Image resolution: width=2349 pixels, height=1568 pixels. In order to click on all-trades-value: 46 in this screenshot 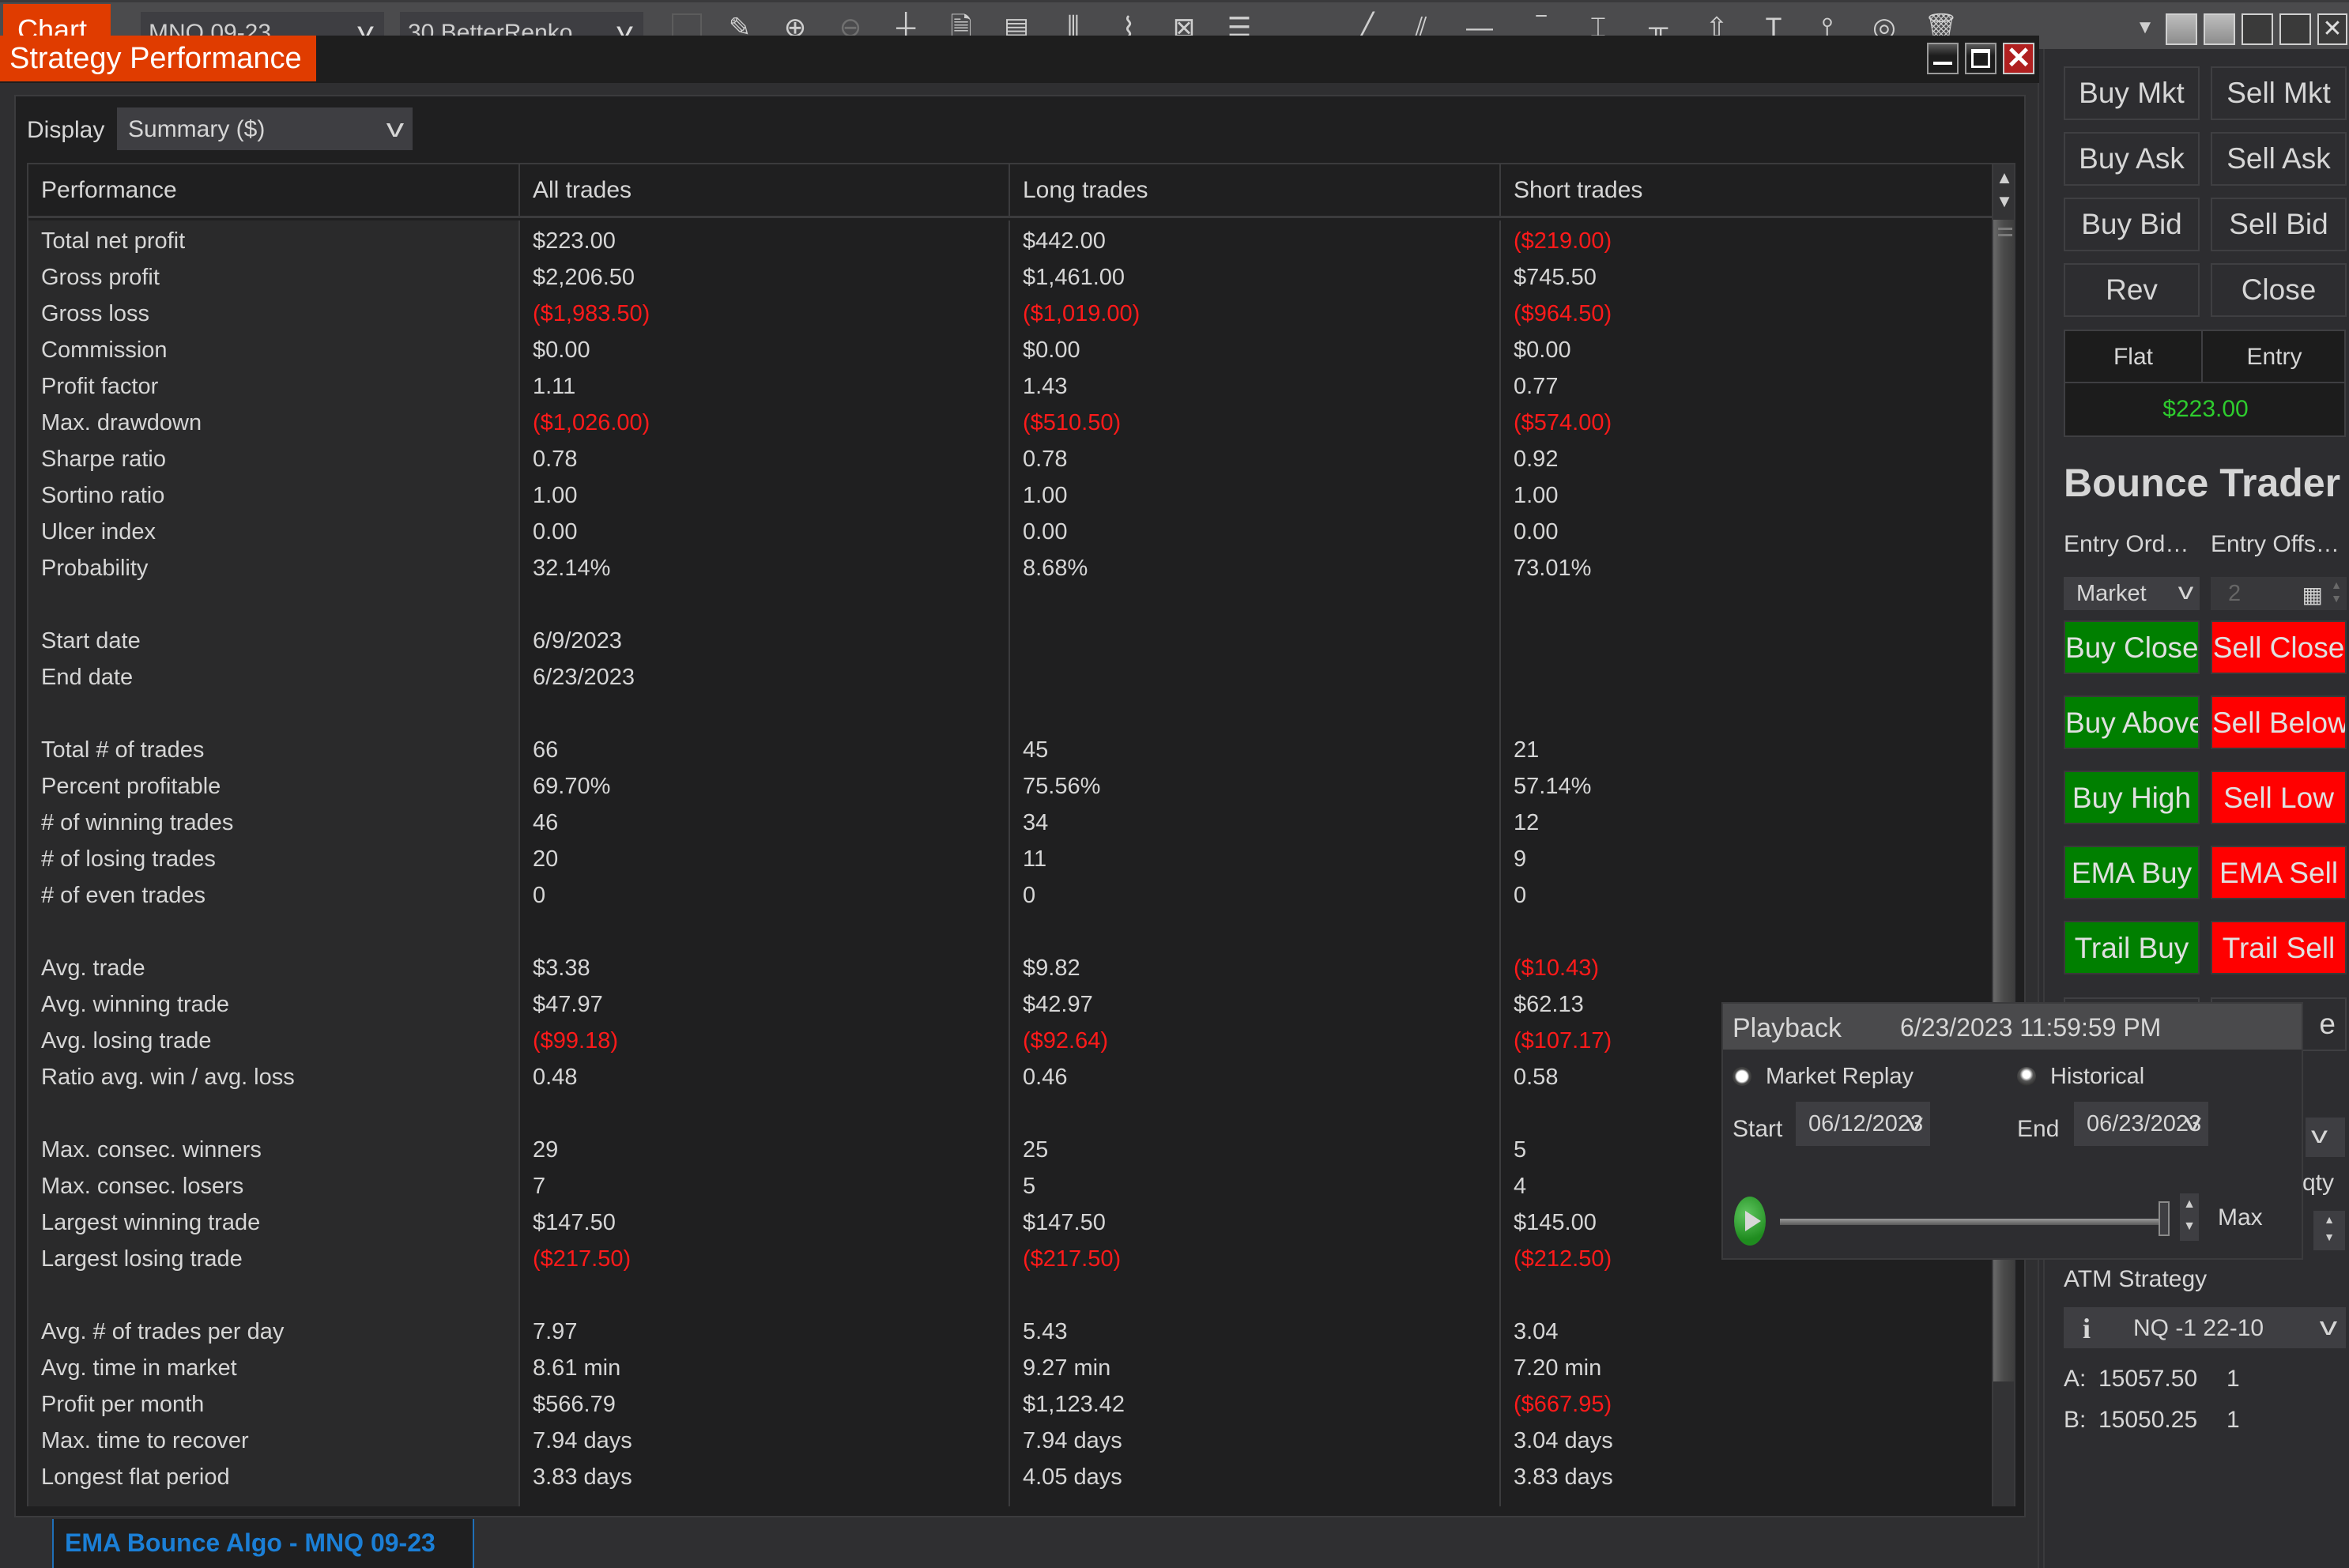, I will do `click(546, 822)`.